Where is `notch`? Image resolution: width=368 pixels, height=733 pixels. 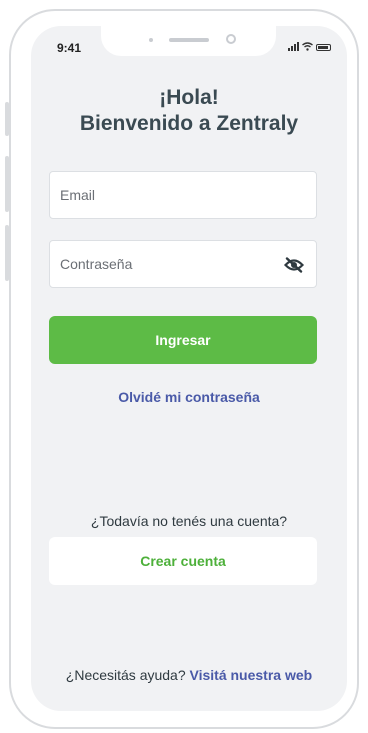 notch is located at coordinates (188, 41).